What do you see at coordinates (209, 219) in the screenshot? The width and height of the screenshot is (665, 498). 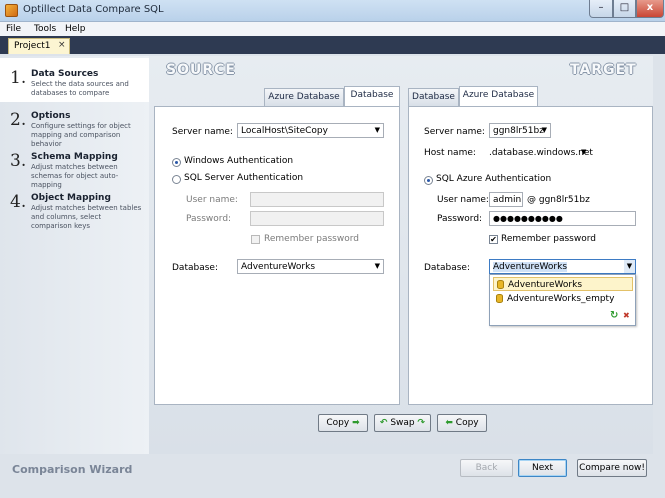 I see `source-password-label: Password:` at bounding box center [209, 219].